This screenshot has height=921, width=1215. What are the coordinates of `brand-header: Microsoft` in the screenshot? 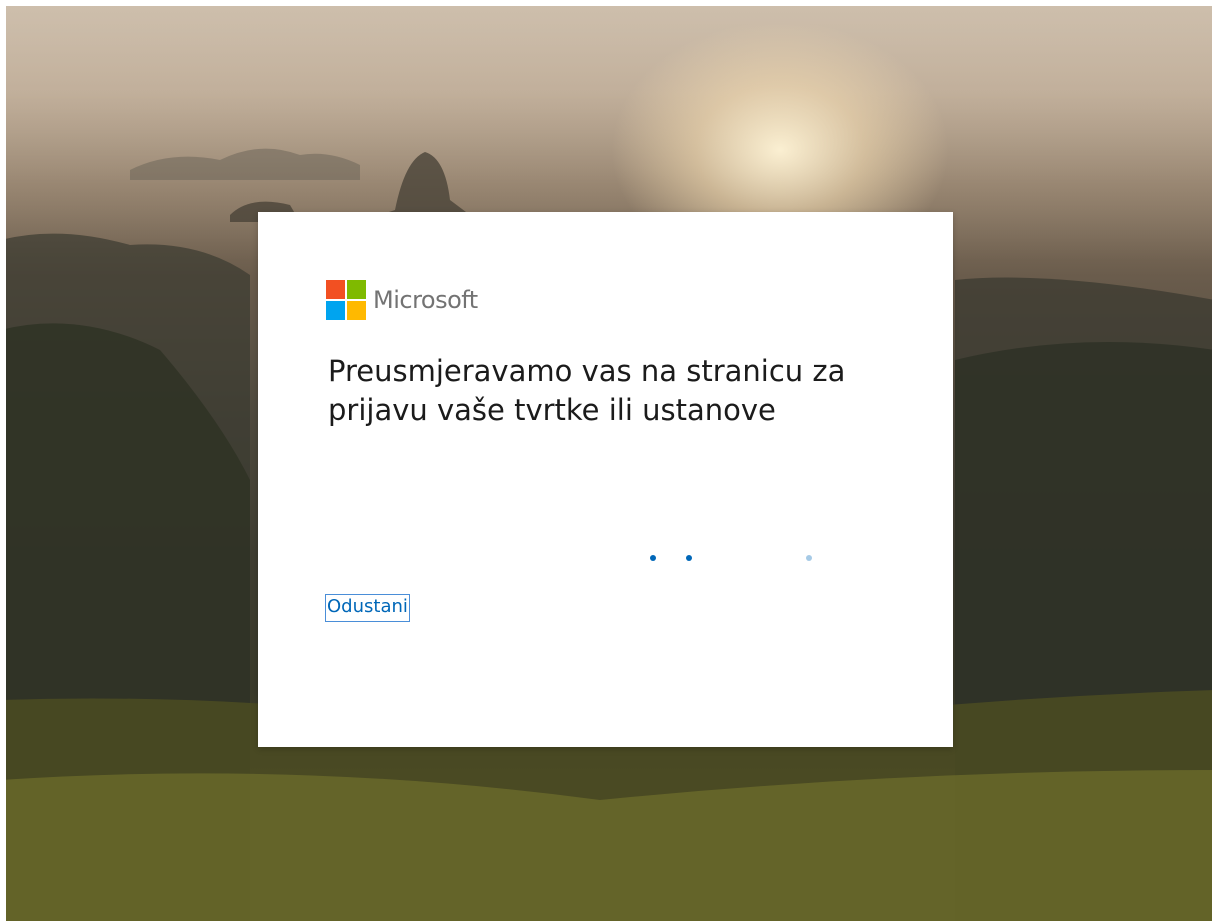 It's located at (402, 300).